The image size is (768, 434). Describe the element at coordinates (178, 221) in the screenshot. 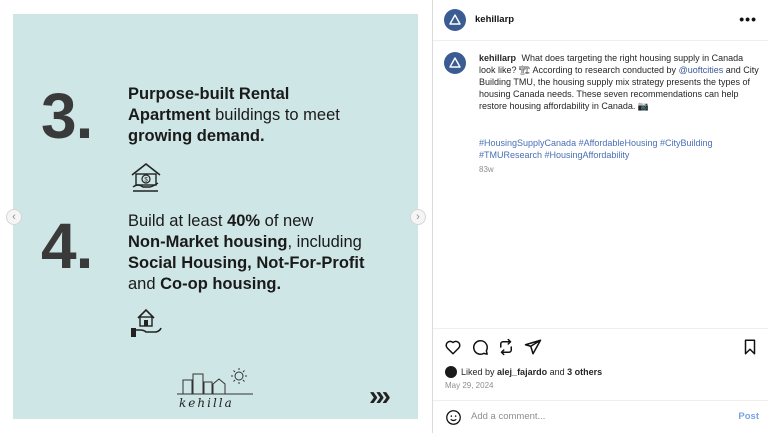

I see `item-4-line-1-seg-1: Build at least` at that location.